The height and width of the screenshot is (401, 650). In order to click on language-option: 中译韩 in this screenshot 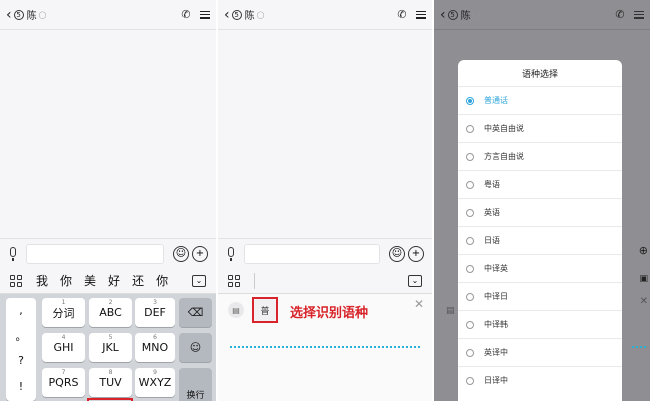, I will do `click(540, 324)`.